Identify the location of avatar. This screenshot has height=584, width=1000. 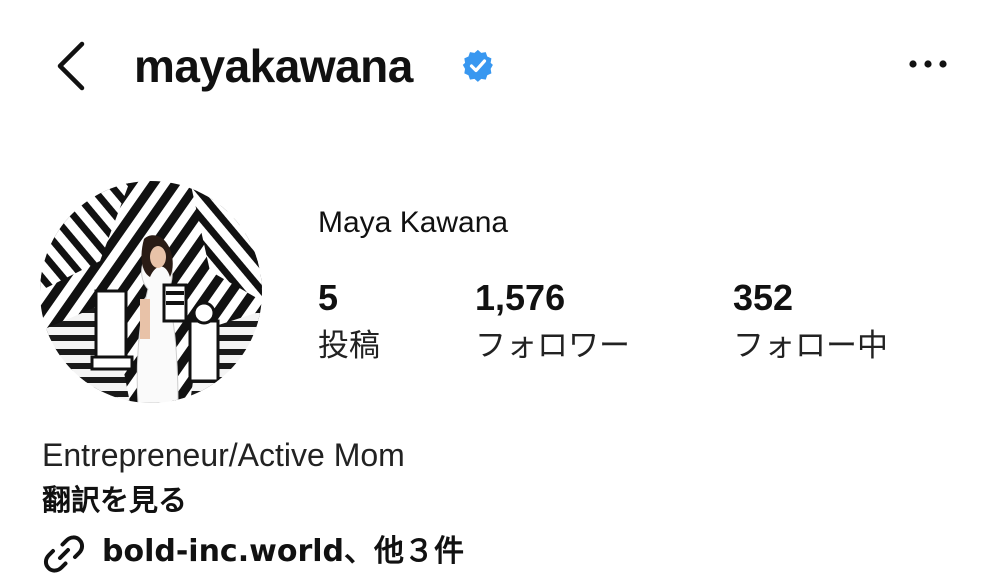
(151, 292).